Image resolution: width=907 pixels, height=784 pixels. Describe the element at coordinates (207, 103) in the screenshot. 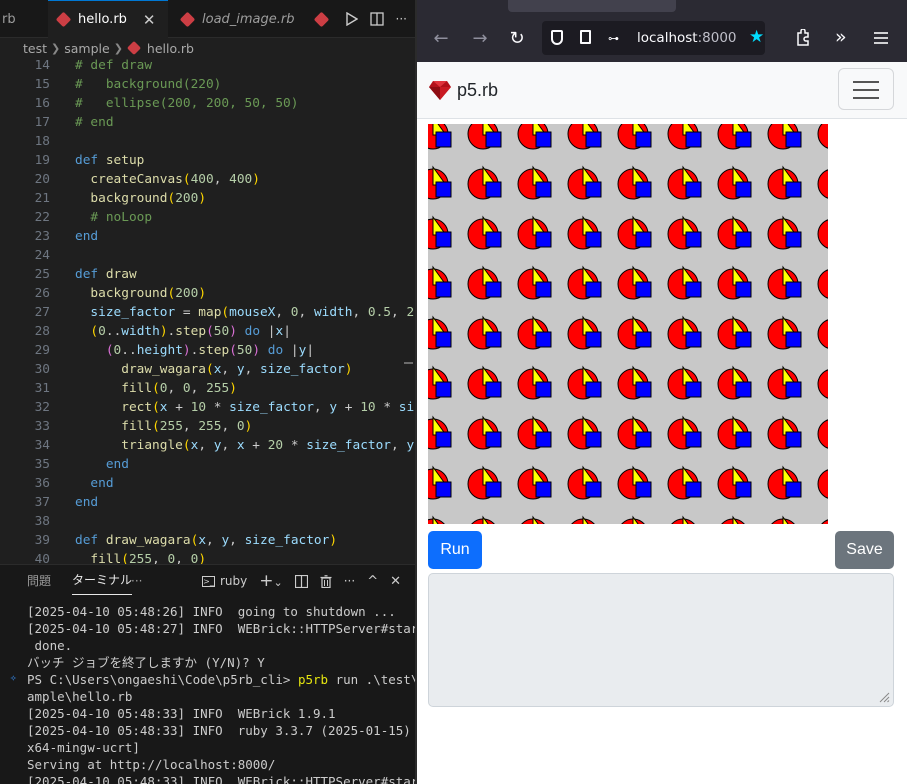

I see `code-line: 16 # ellipse(200, 200, 50, 50)` at that location.